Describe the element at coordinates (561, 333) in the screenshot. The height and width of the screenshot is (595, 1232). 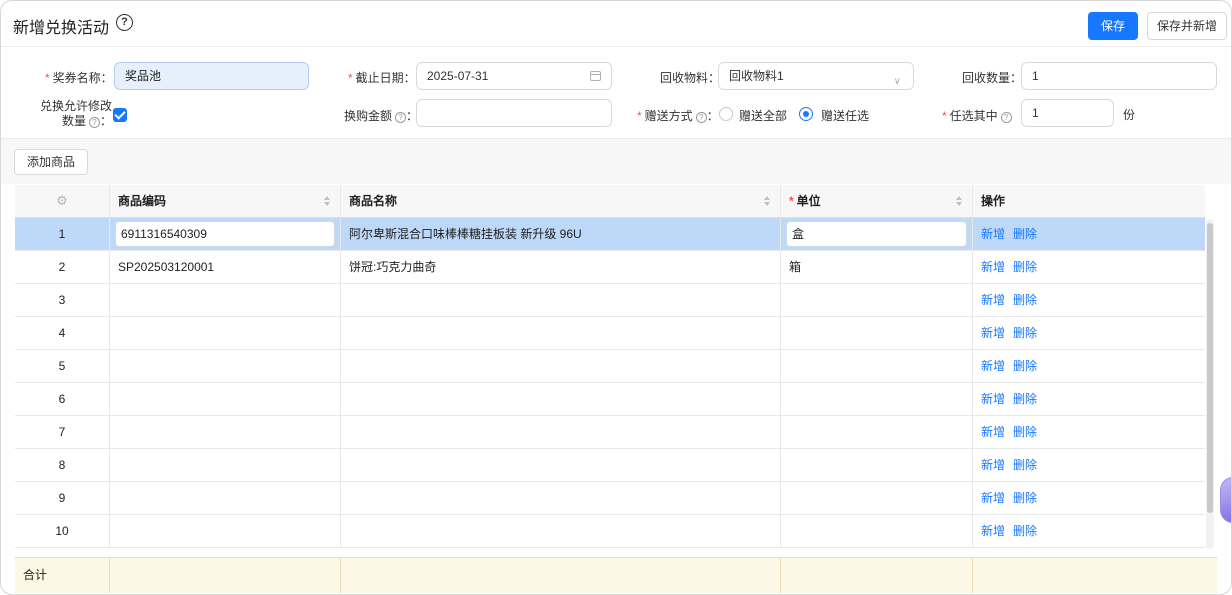
I see `product-name-cell` at that location.